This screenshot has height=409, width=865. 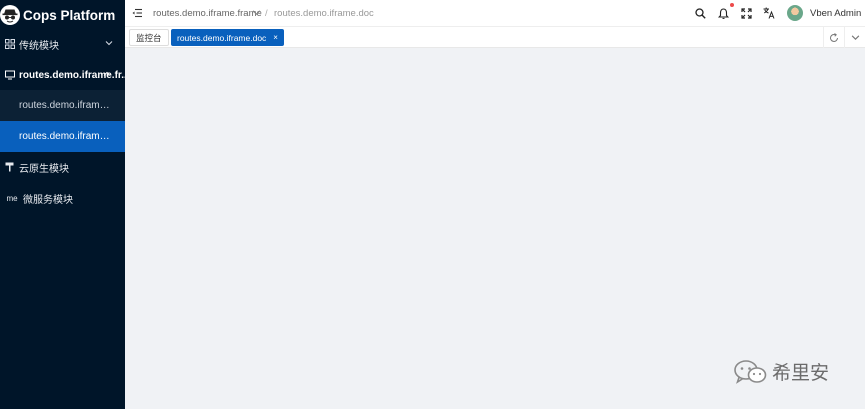 I want to click on menu-fold-icon, so click(x=137, y=13).